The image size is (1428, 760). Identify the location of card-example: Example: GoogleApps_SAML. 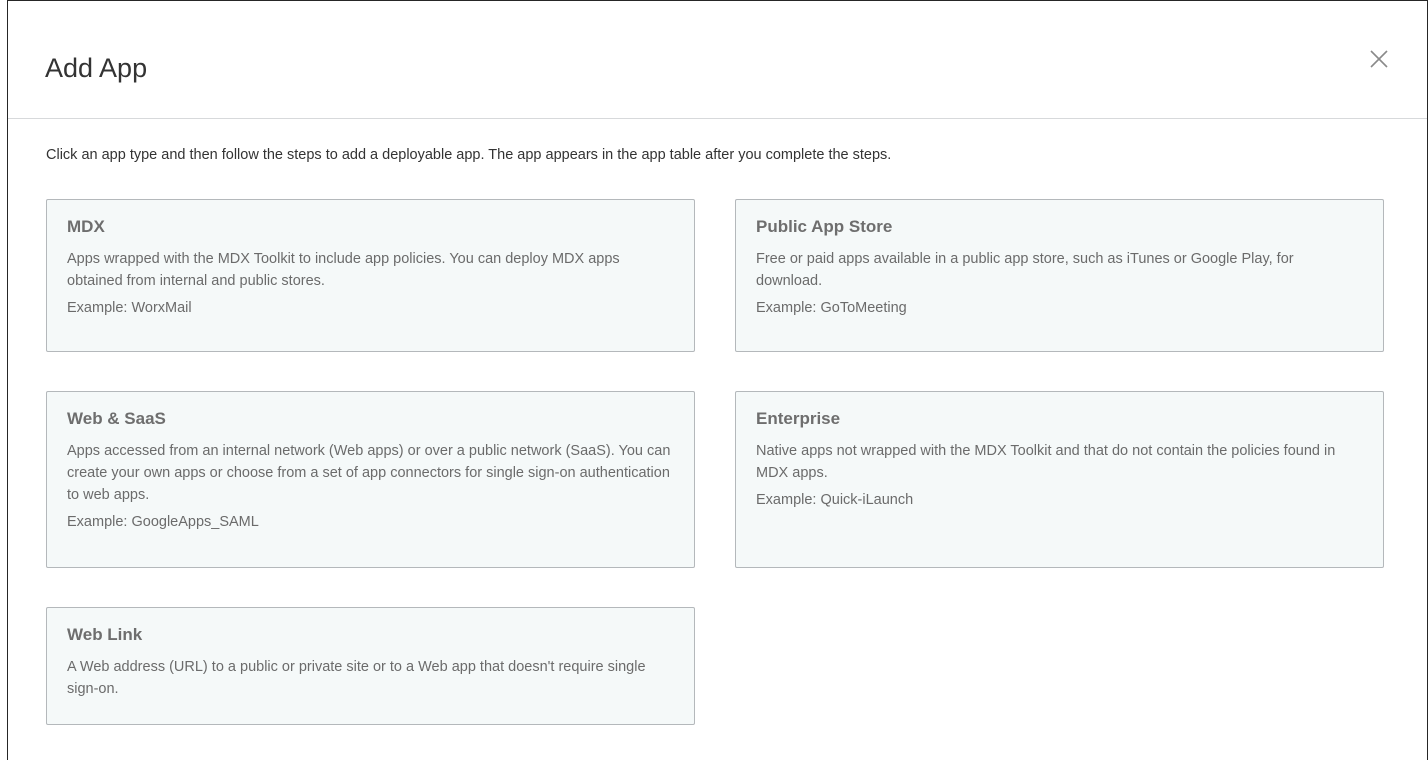
(163, 522).